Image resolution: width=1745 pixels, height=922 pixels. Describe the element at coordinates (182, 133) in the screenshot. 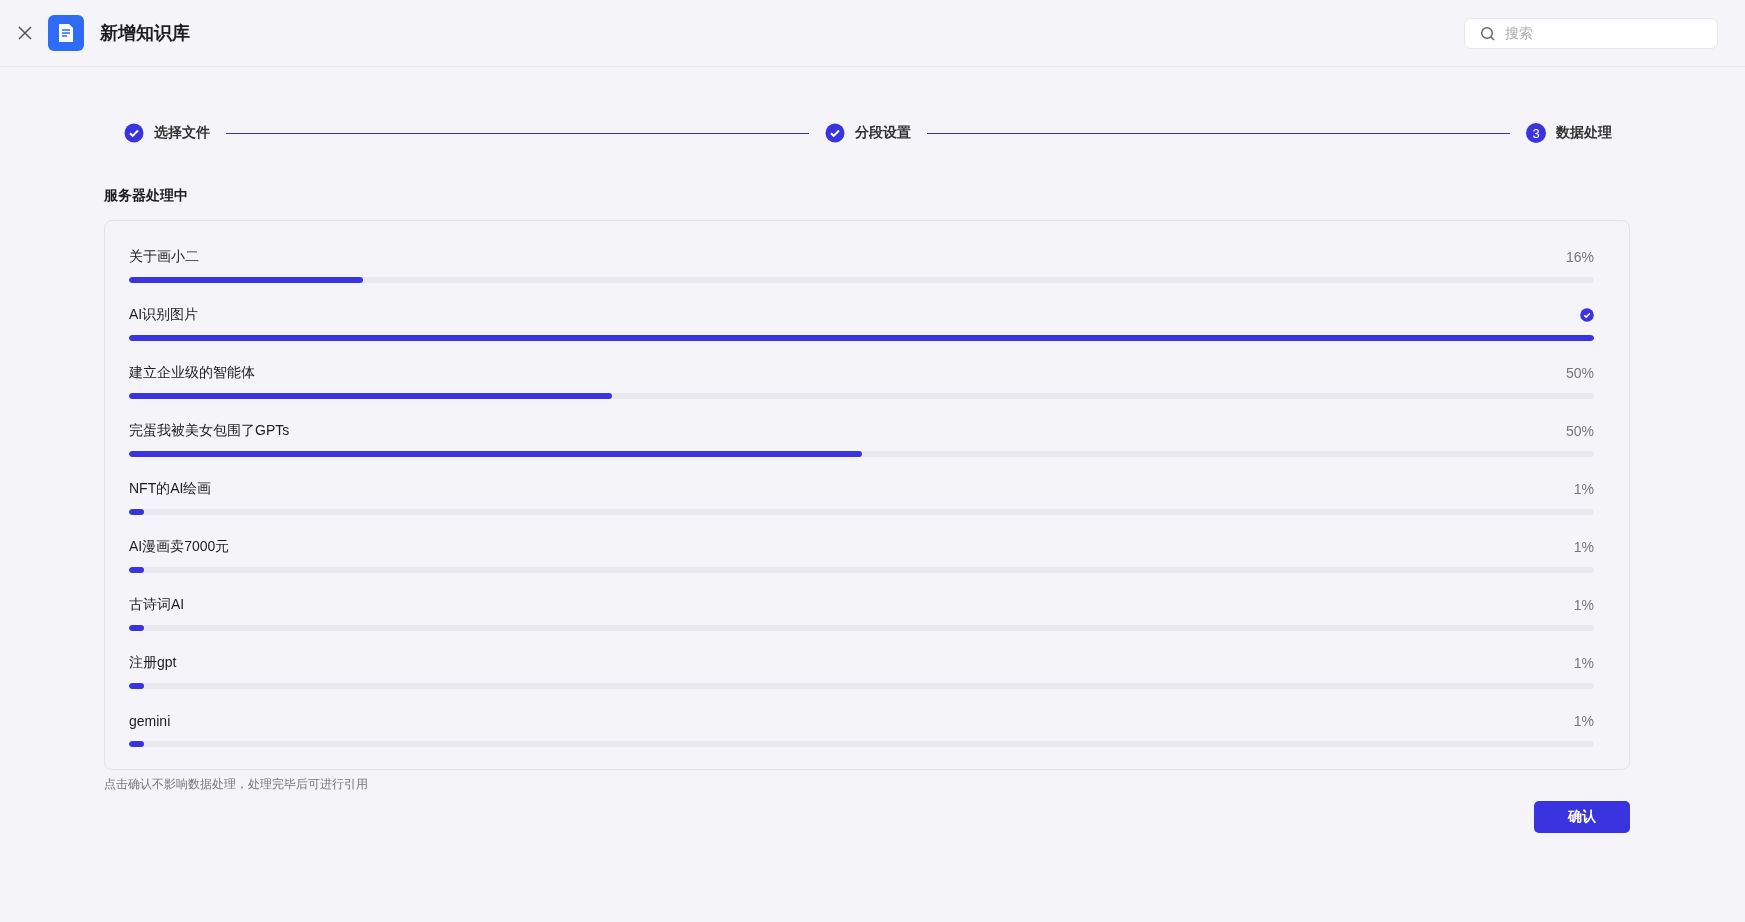

I see `step-label: 选择文件` at that location.